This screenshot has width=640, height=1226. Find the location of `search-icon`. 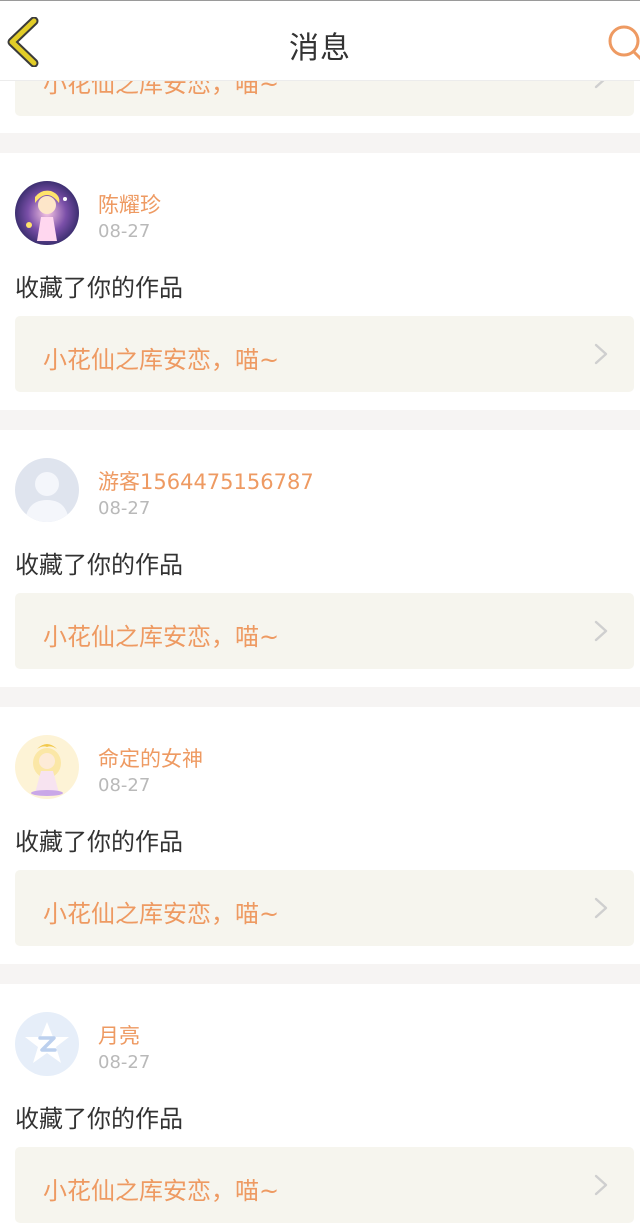

search-icon is located at coordinates (620, 42).